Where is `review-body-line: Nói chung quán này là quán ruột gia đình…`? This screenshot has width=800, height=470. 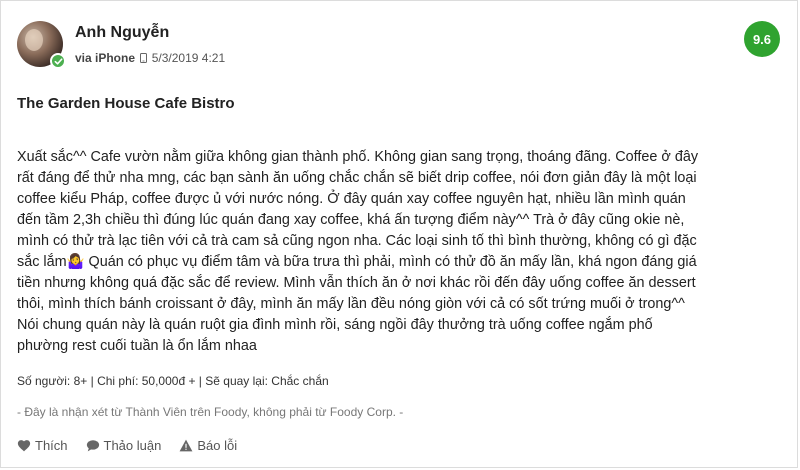 review-body-line: Nói chung quán này là quán ruột gia đình… is located at coordinates (335, 325).